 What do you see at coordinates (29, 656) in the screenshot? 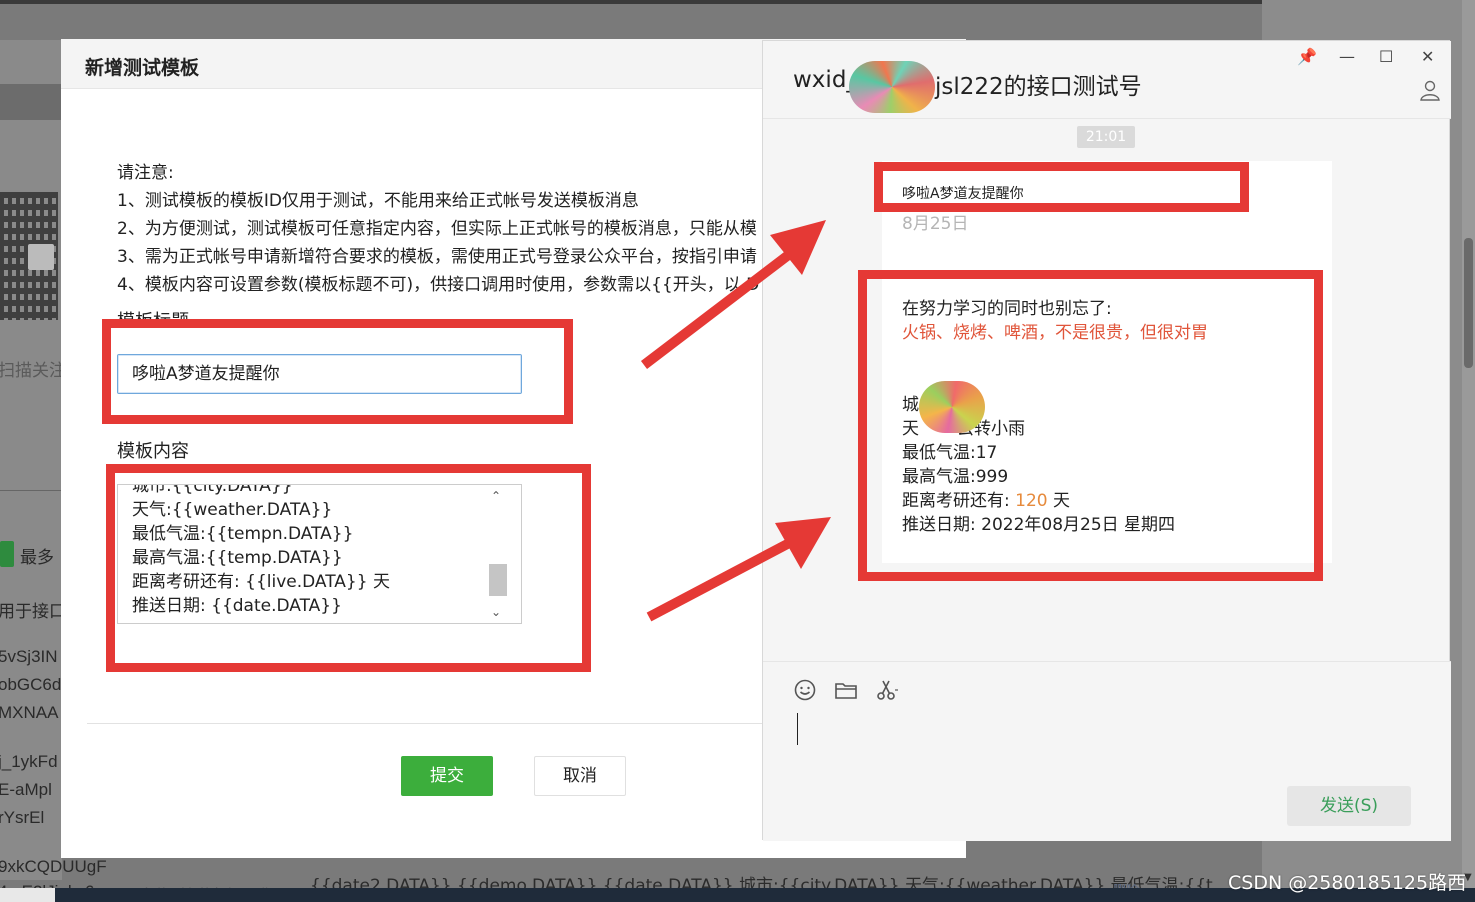
I see `openid-fragment-1: 5vSj3IN` at bounding box center [29, 656].